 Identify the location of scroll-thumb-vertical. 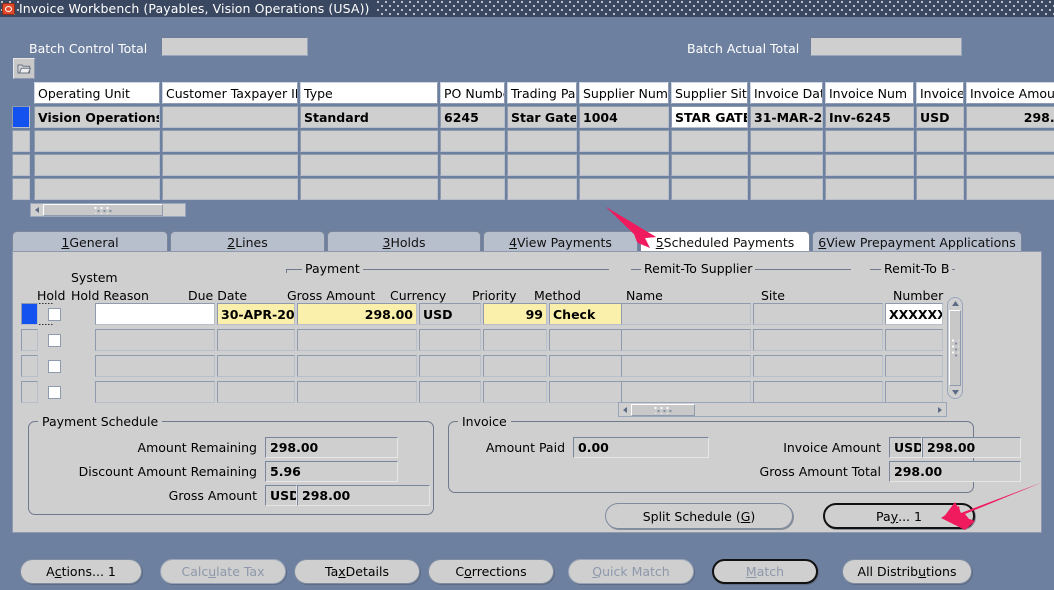
(955, 348).